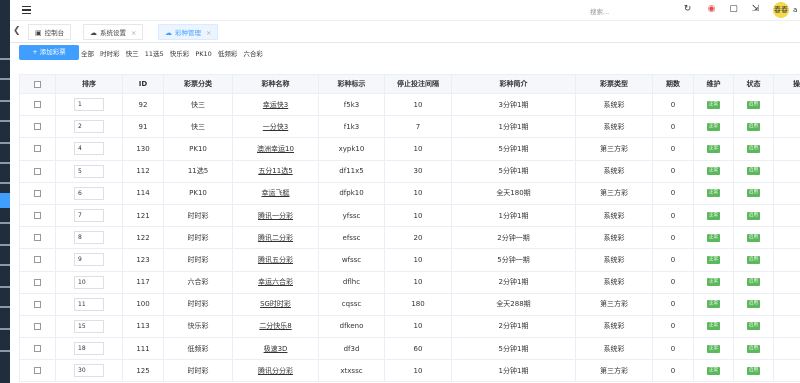 Image resolution: width=800 pixels, height=383 pixels. Describe the element at coordinates (795, 10) in the screenshot. I see `username: a` at that location.